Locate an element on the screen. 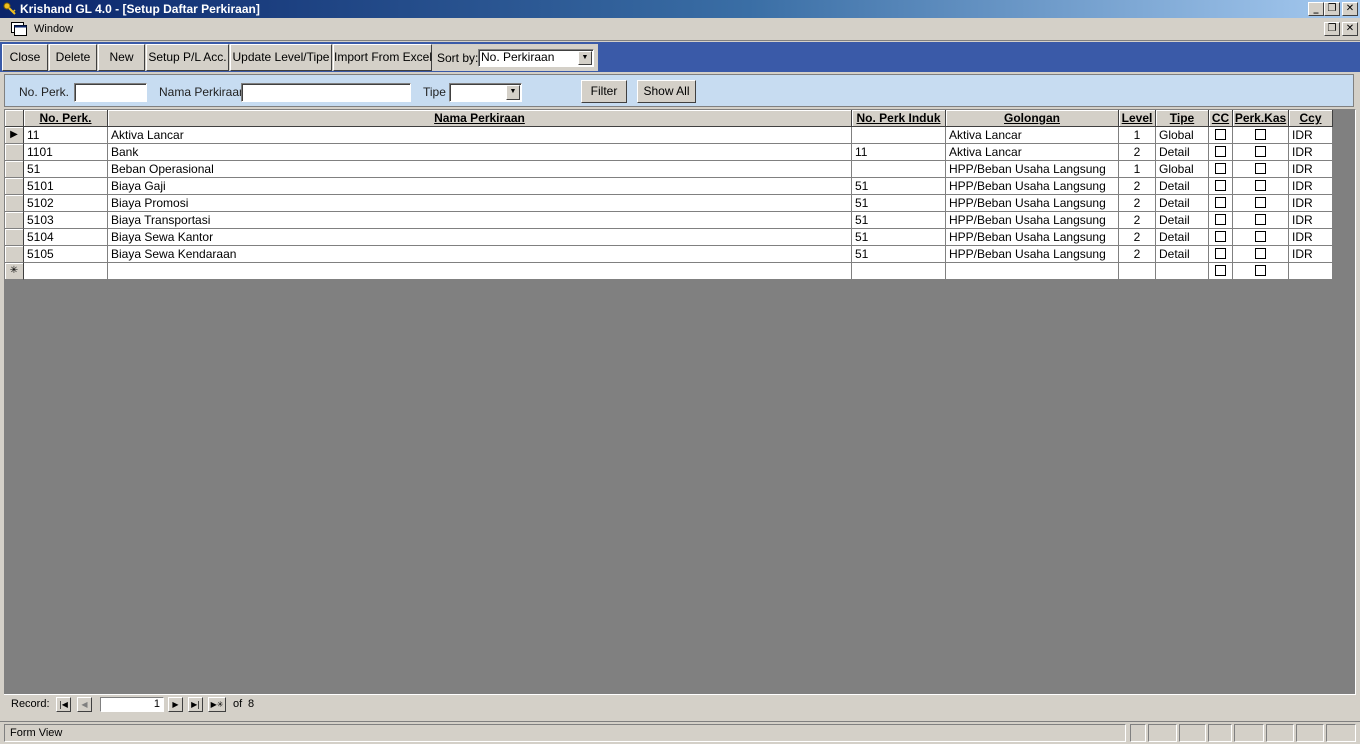  restore-button: ❐ is located at coordinates (1332, 9).